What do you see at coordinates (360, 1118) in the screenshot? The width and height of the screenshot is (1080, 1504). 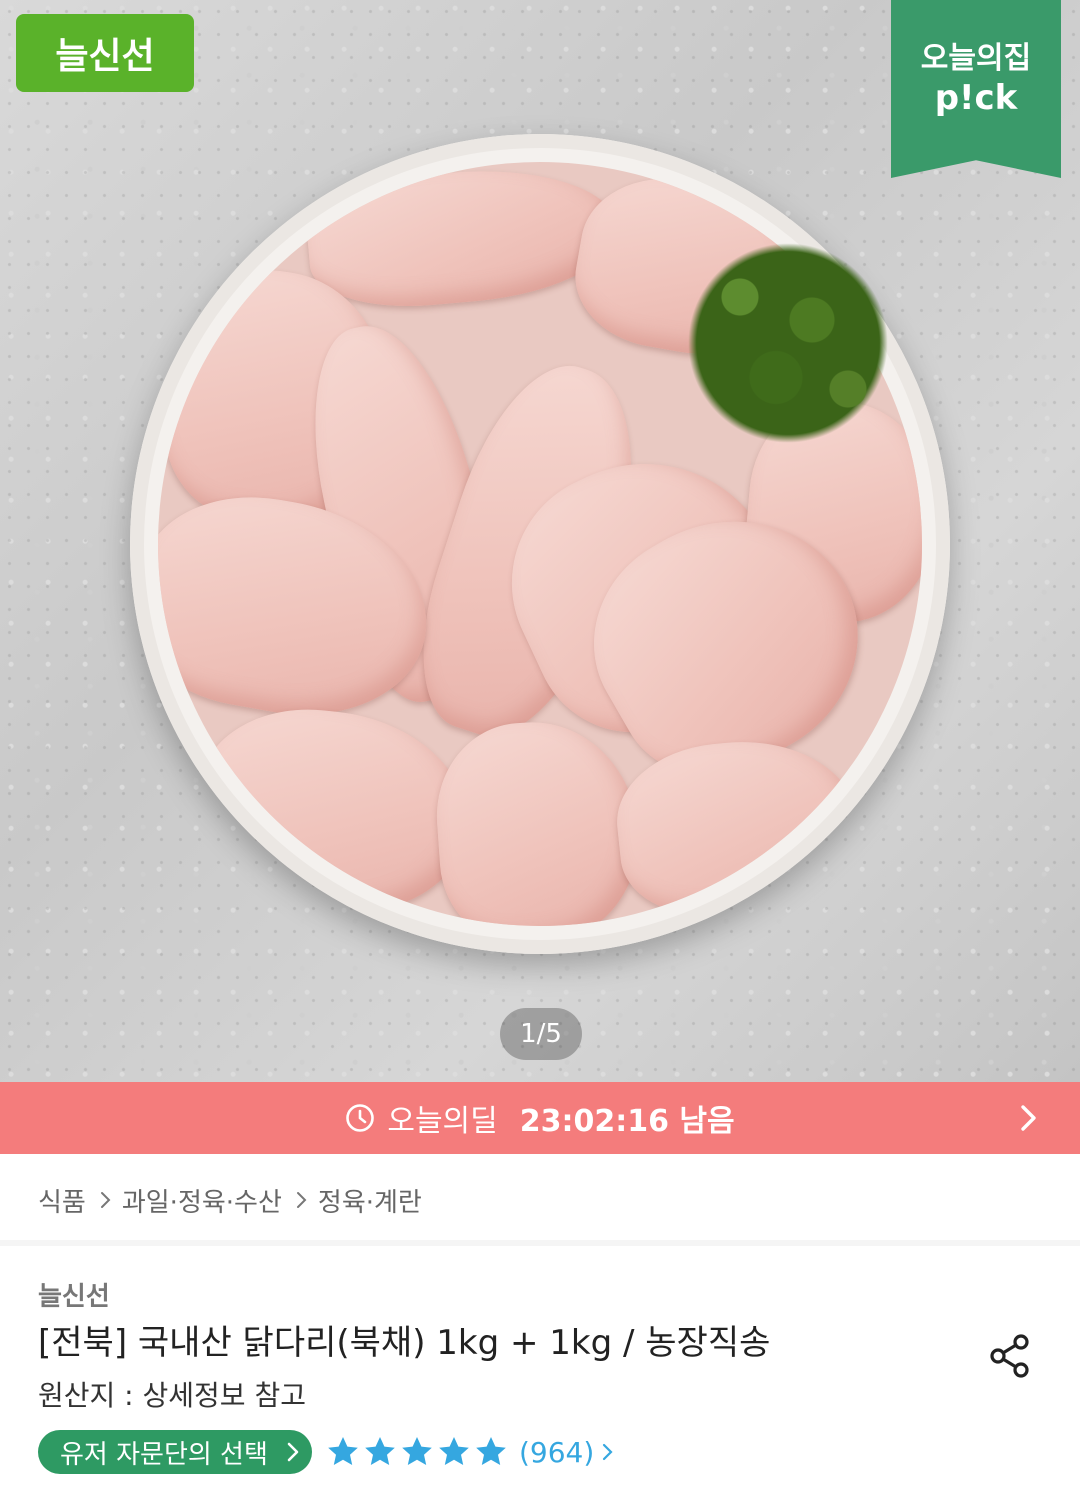 I see `clock-icon` at bounding box center [360, 1118].